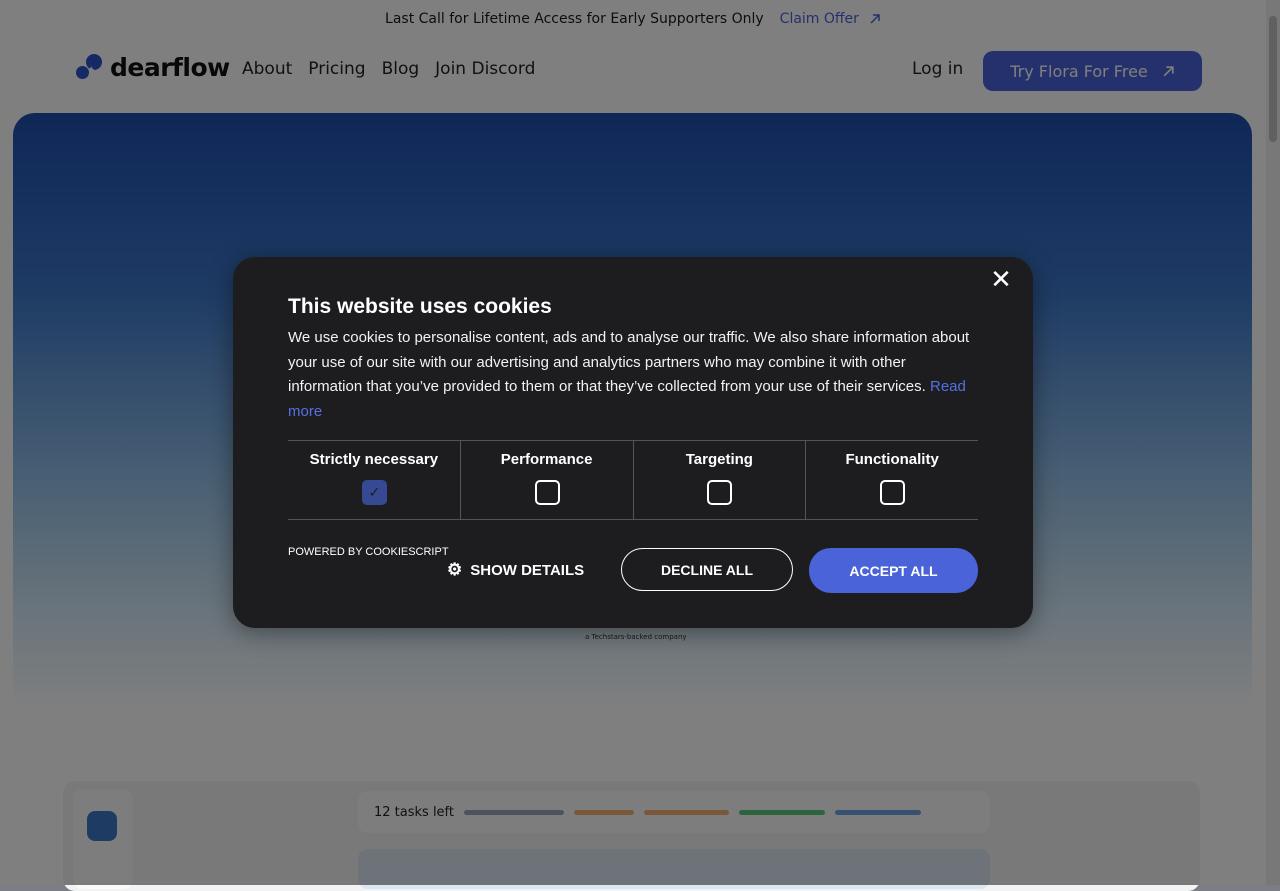  I want to click on functionality-checkbox, so click(893, 492).